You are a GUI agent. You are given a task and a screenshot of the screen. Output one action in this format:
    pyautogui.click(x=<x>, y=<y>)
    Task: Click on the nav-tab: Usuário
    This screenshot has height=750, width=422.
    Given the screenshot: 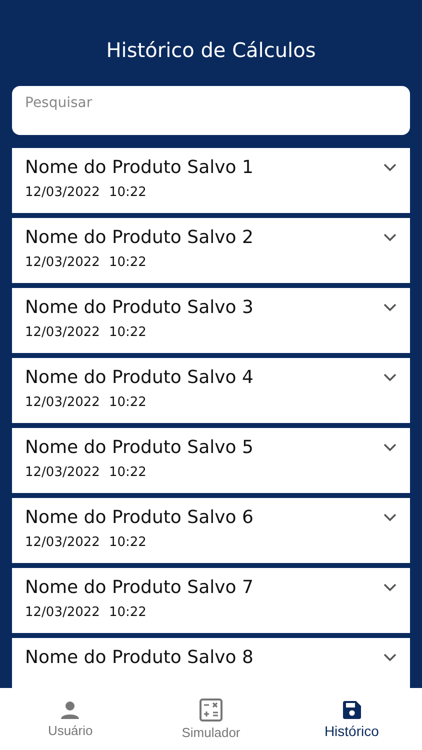 What is the action you would take?
    pyautogui.click(x=70, y=719)
    